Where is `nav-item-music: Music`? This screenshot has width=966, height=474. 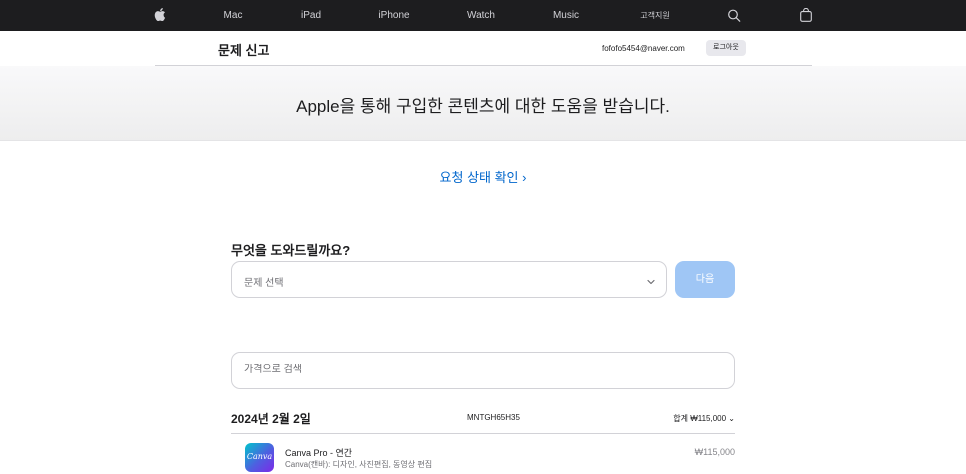
nav-item-music: Music is located at coordinates (566, 15).